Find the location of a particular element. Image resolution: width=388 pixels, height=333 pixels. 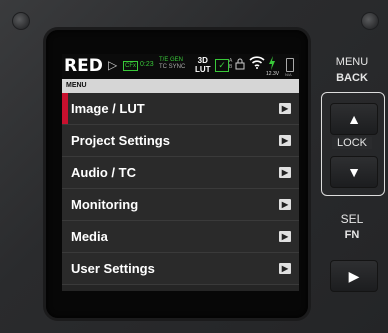

voltage-readout: 12.3V is located at coordinates (273, 74).